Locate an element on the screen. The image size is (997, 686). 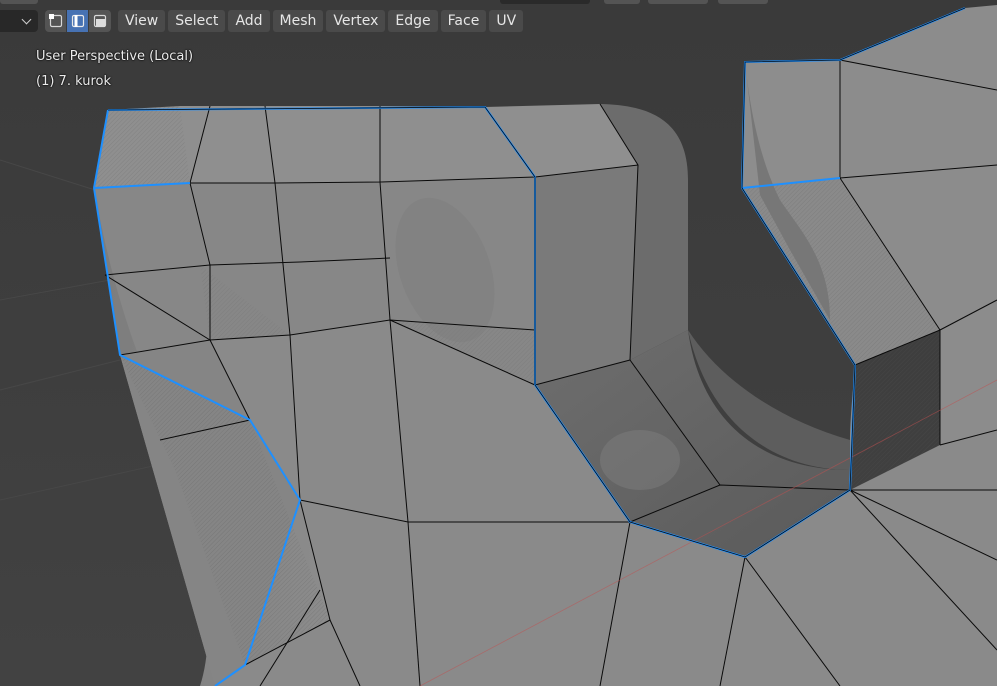
menu-edge: Edge is located at coordinates (413, 21).